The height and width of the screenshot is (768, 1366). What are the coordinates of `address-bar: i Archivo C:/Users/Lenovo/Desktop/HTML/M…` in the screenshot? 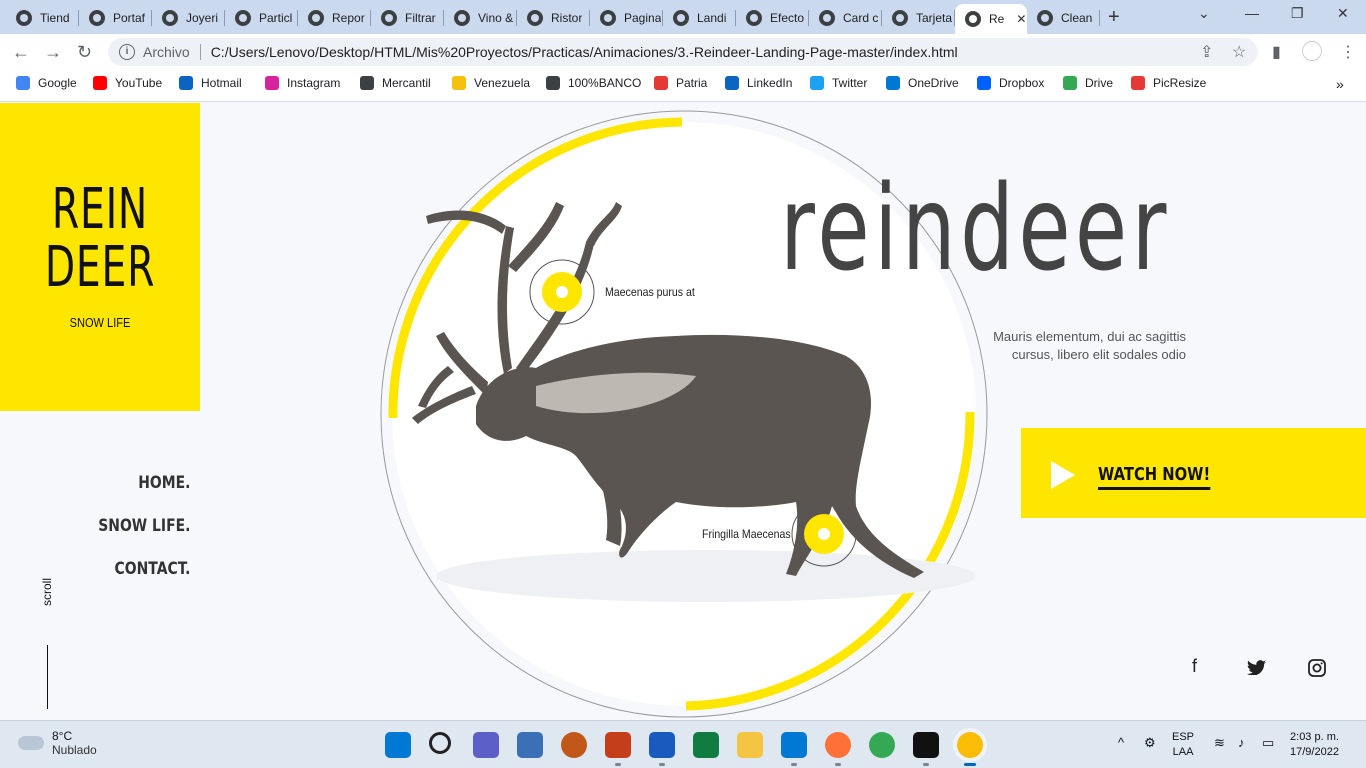 It's located at (683, 52).